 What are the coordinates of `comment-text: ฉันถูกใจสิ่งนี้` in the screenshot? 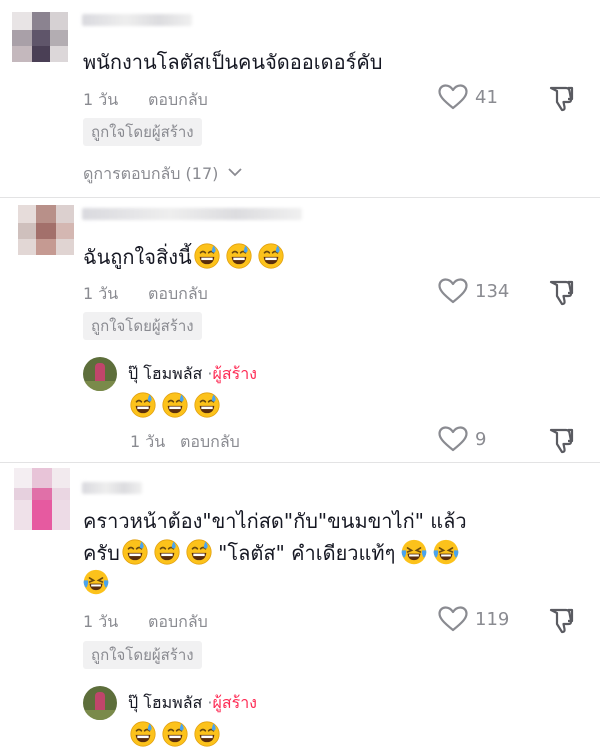 It's located at (183, 257).